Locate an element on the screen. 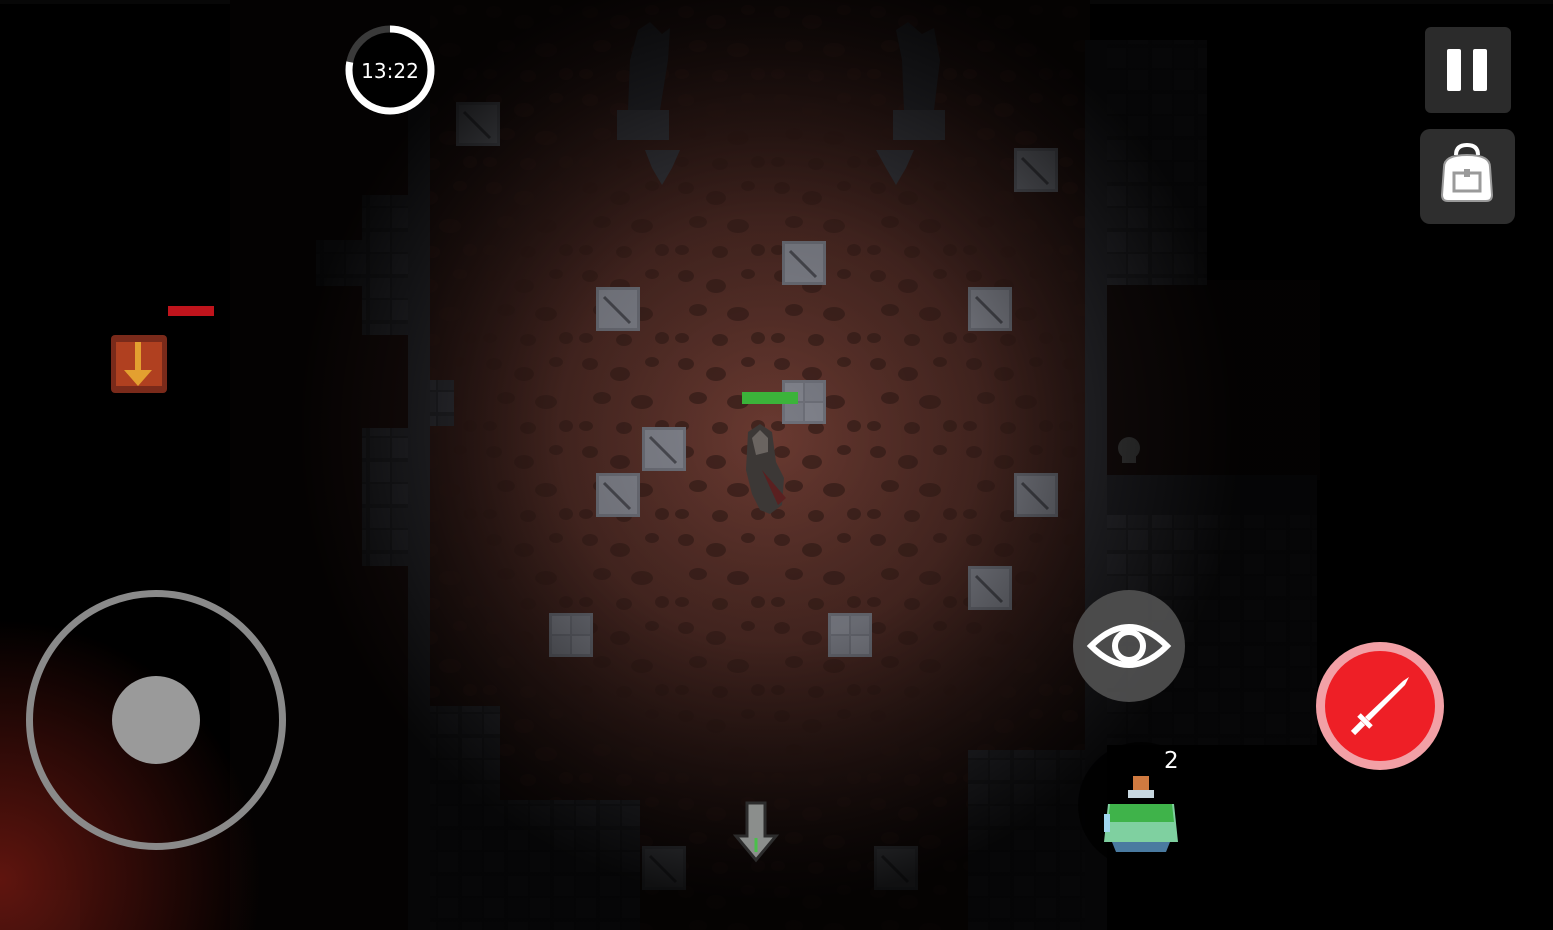 This screenshot has width=1553, height=930. movement-joystick is located at coordinates (156, 720).